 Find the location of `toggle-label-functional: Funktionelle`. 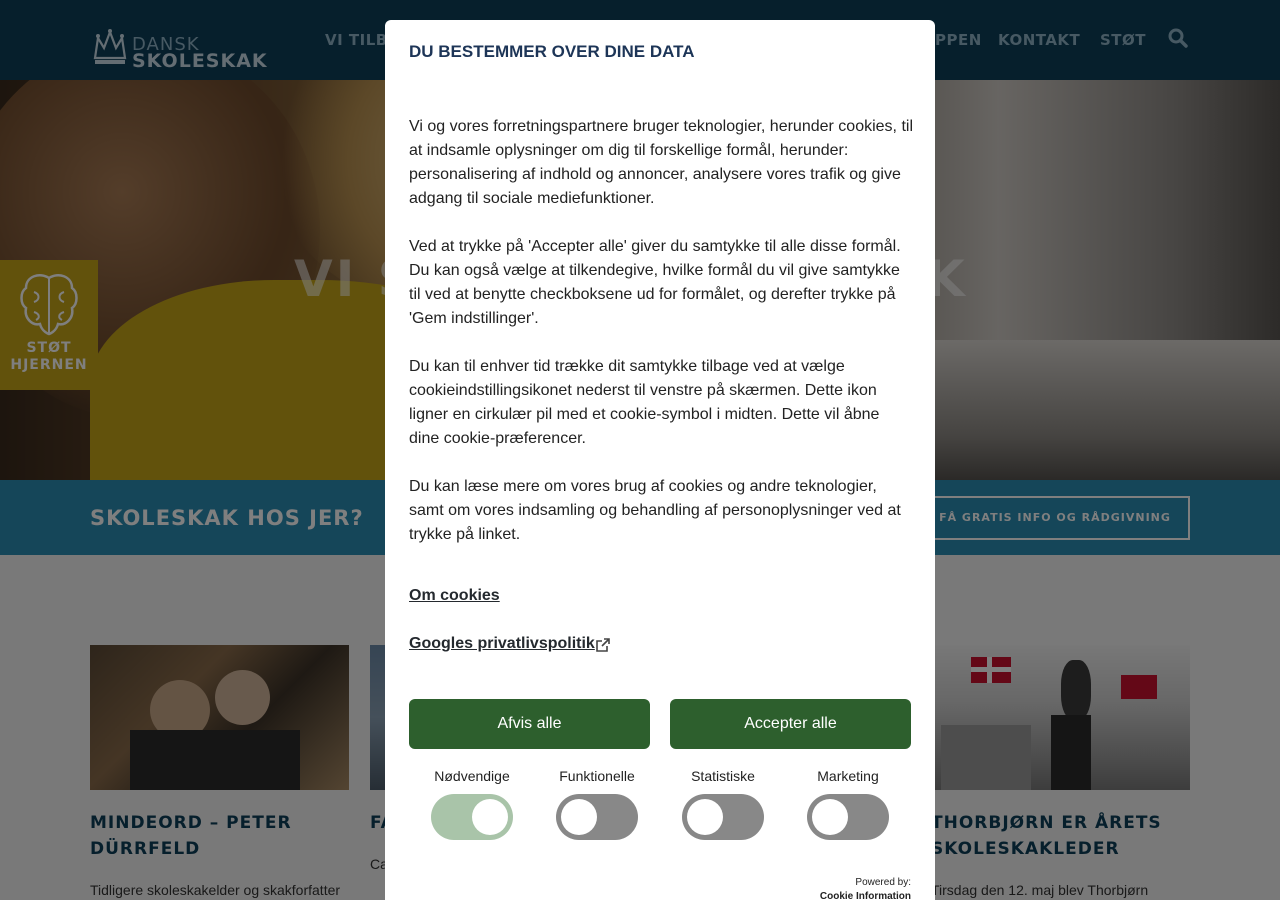

toggle-label-functional: Funktionelle is located at coordinates (597, 776).